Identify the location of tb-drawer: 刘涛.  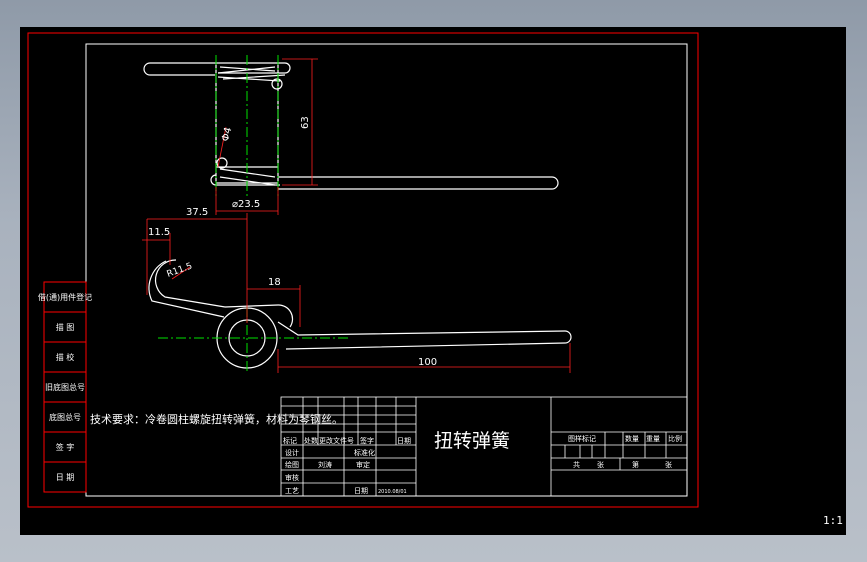
(325, 464).